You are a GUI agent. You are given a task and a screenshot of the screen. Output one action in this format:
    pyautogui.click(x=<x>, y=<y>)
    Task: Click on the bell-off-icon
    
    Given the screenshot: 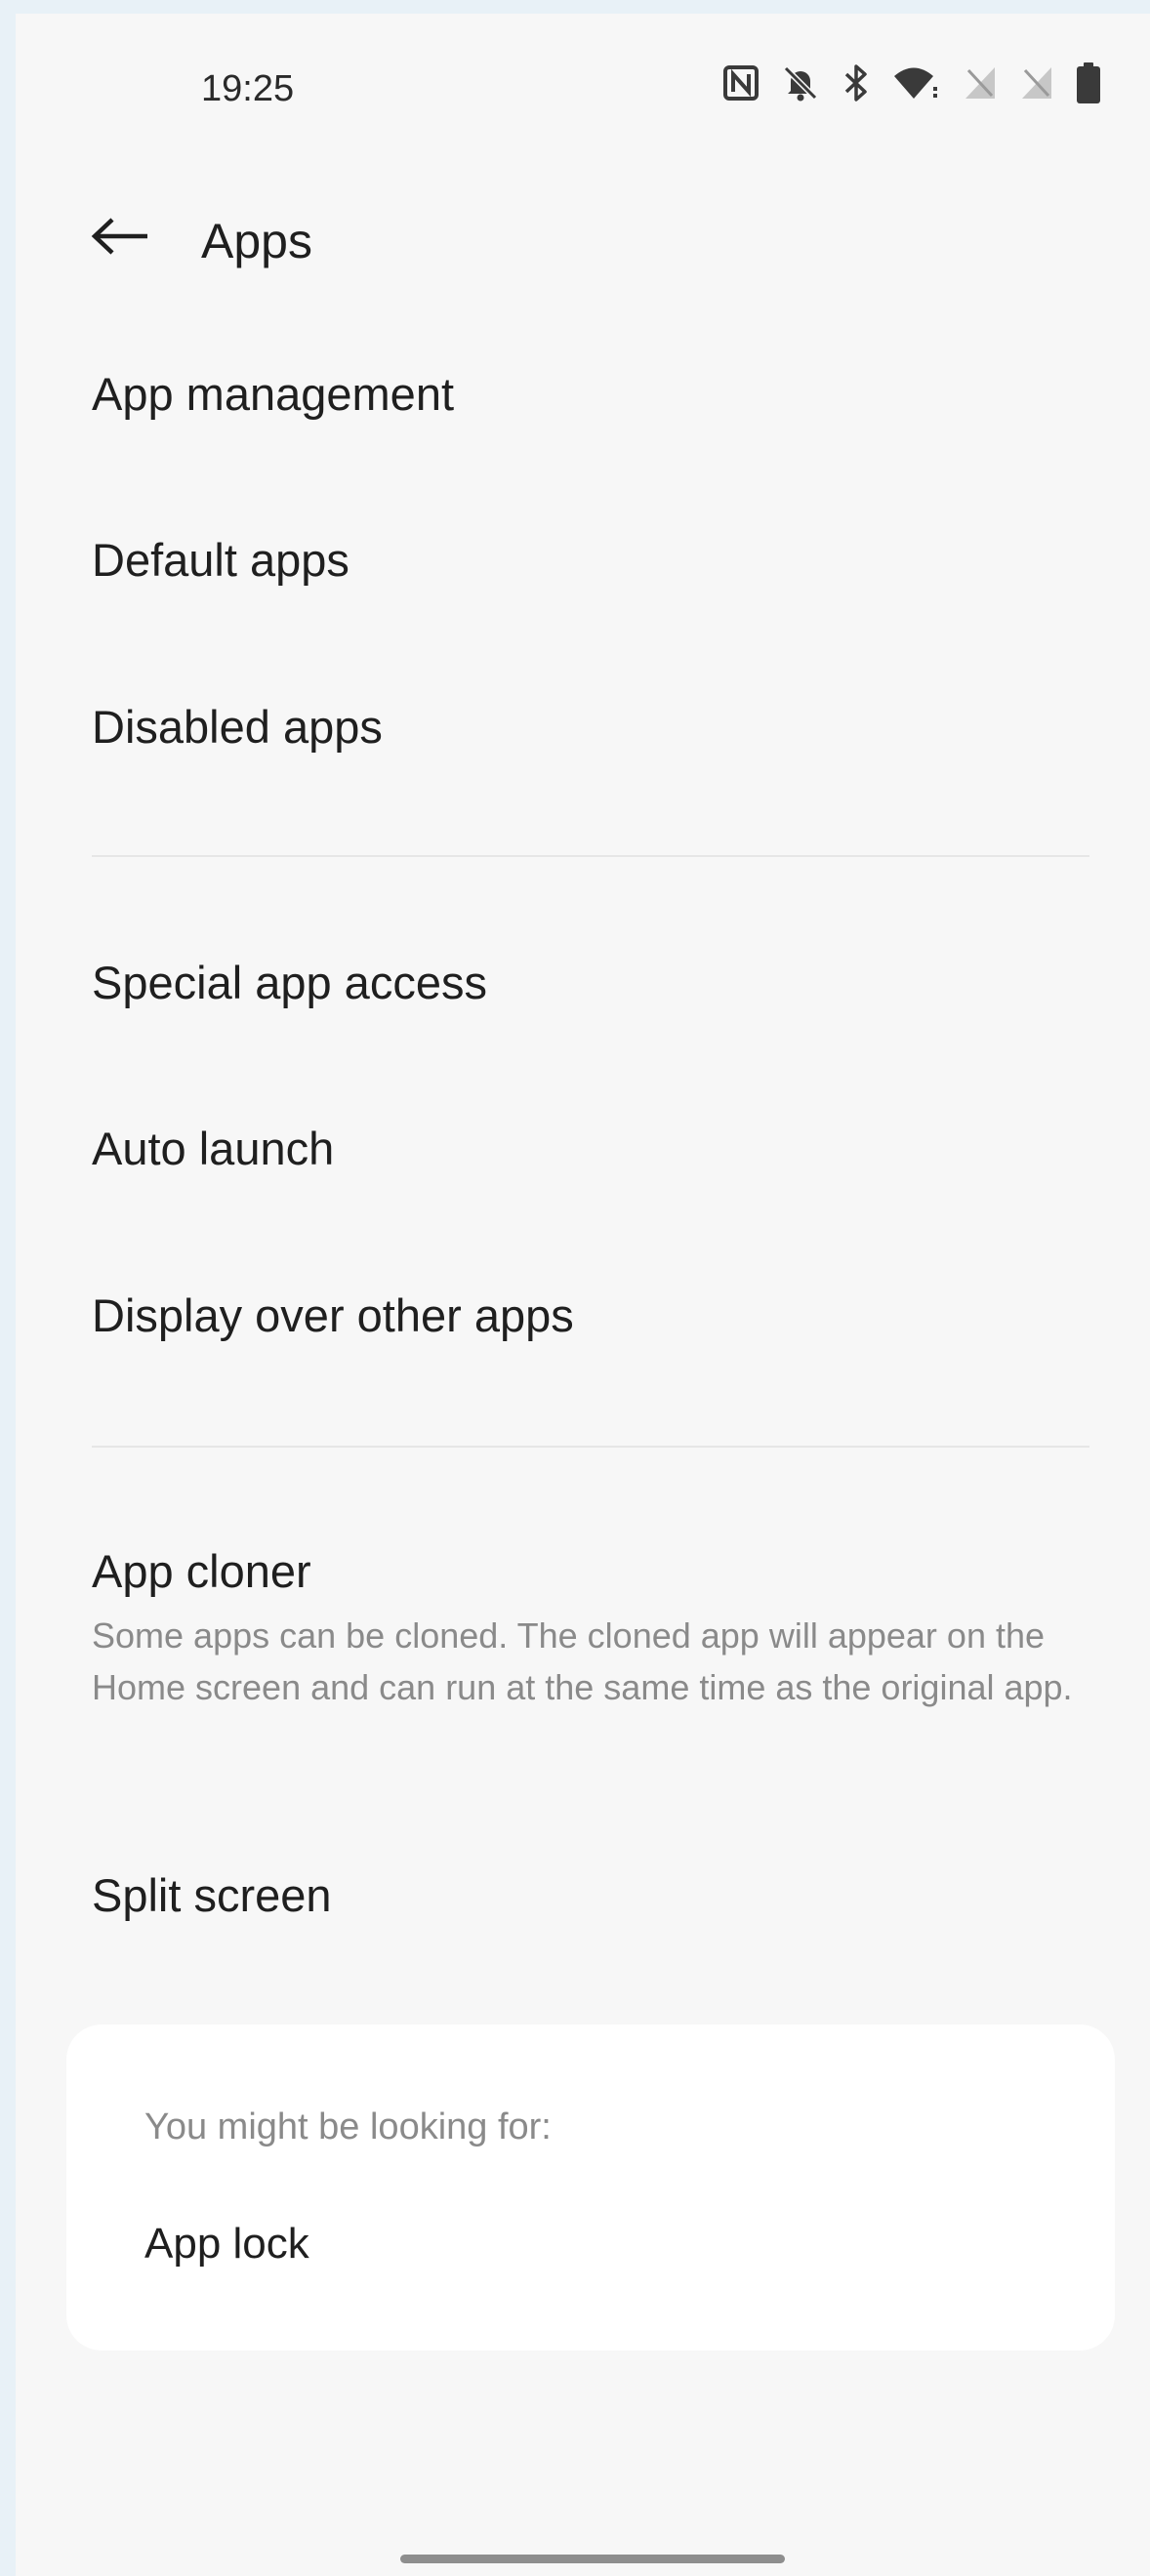 What is the action you would take?
    pyautogui.click(x=800, y=82)
    